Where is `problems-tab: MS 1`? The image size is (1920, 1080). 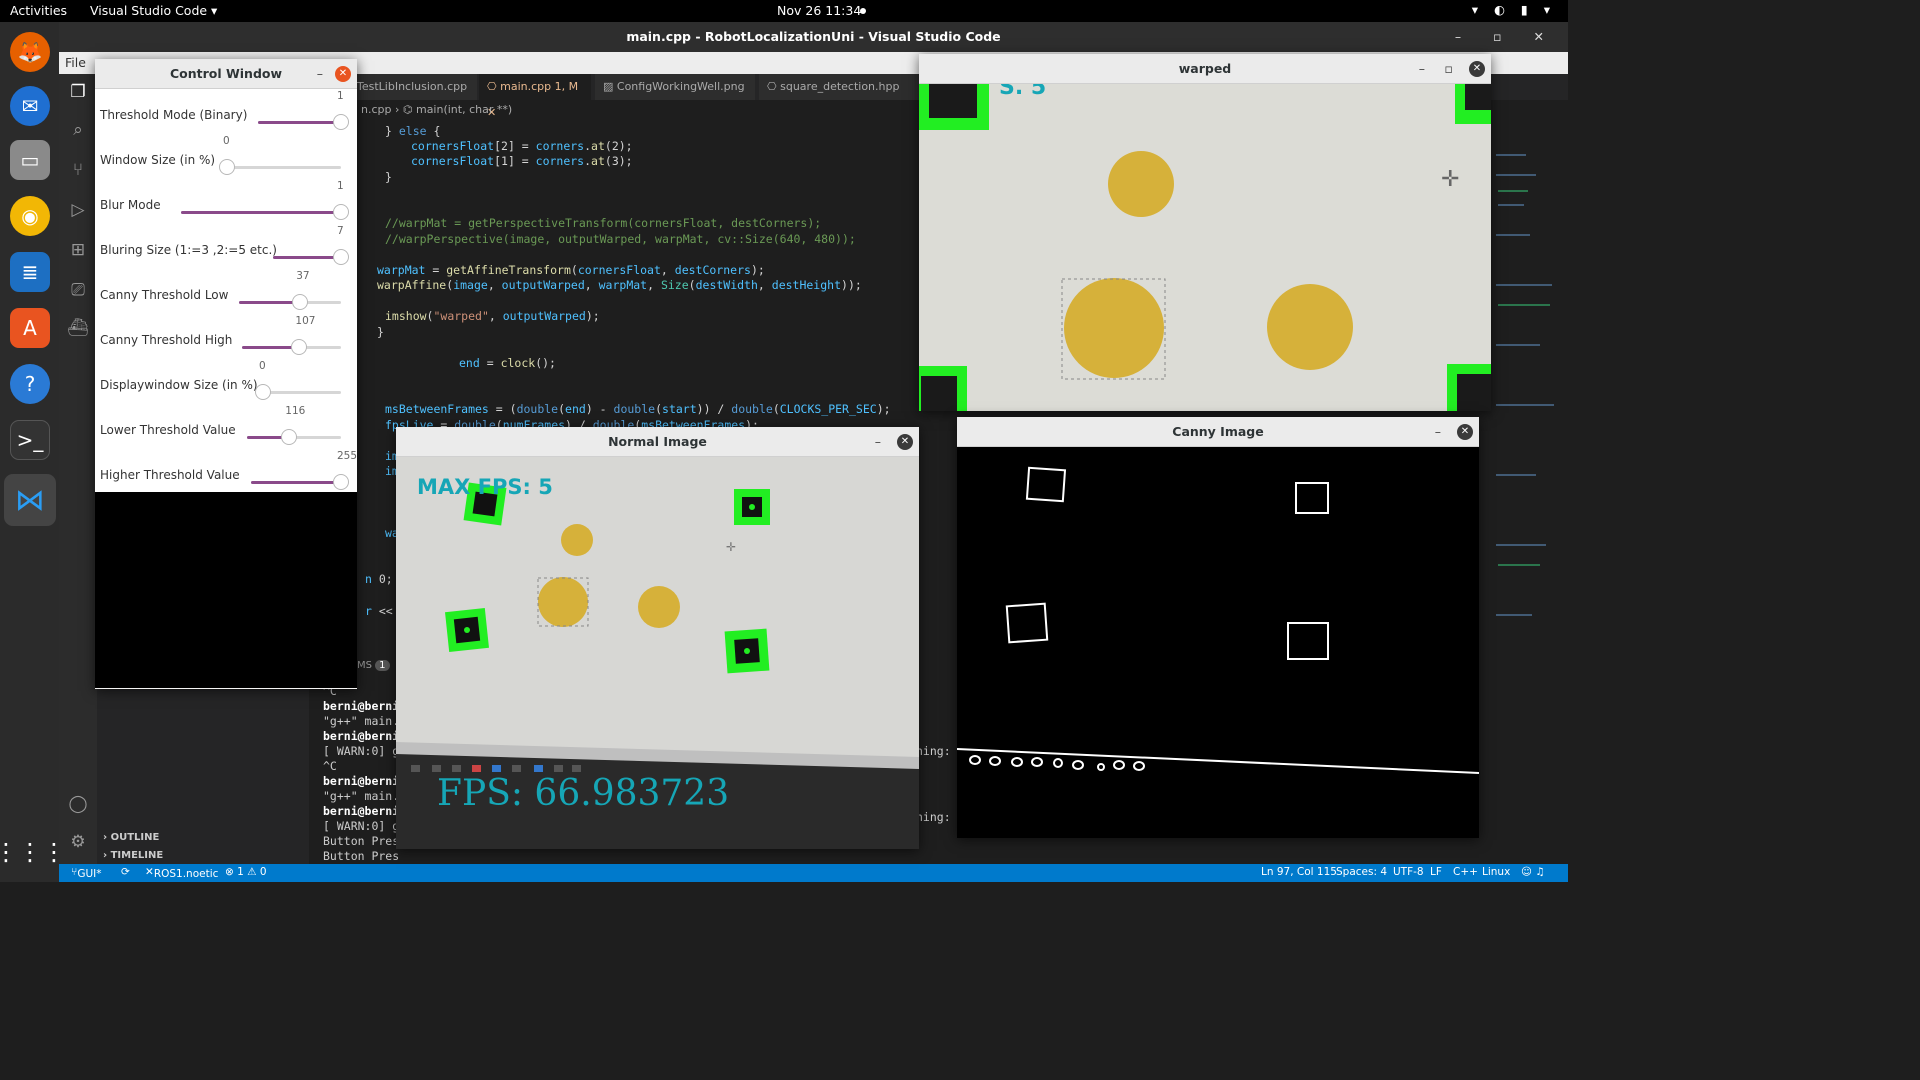
problems-tab: MS 1 is located at coordinates (373, 665).